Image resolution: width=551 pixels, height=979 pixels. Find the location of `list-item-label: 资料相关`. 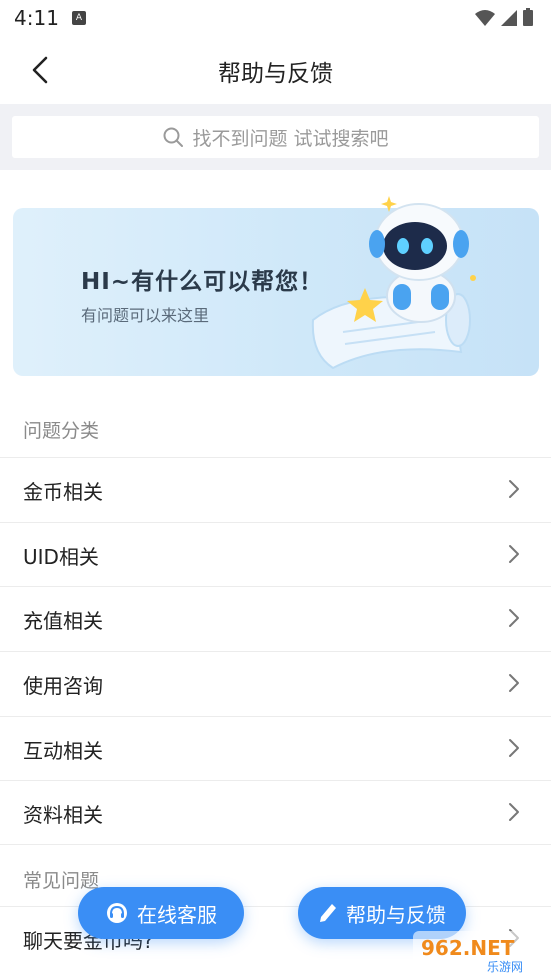

list-item-label: 资料相关 is located at coordinates (63, 815).